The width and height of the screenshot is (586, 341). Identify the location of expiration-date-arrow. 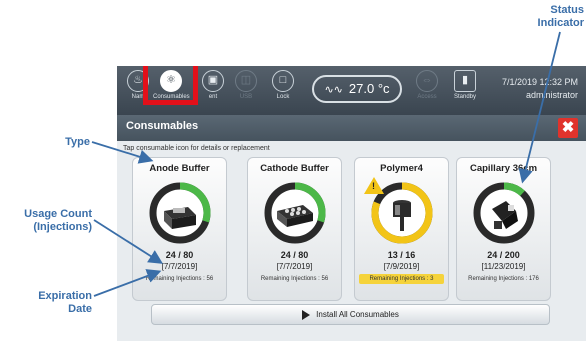
(127, 283).